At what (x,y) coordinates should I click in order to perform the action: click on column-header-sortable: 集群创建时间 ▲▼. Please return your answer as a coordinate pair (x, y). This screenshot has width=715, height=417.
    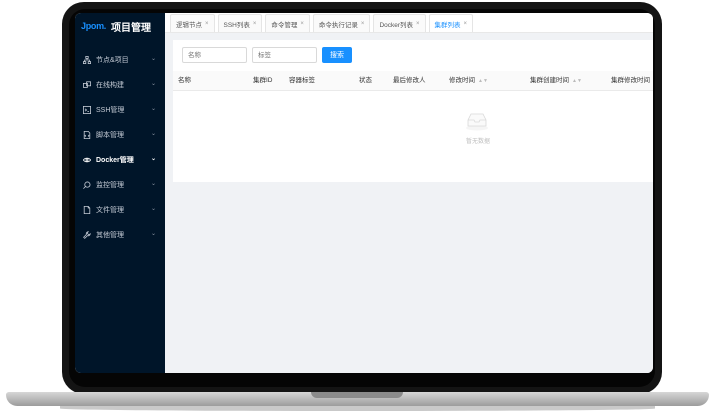
    Looking at the image, I should click on (556, 80).